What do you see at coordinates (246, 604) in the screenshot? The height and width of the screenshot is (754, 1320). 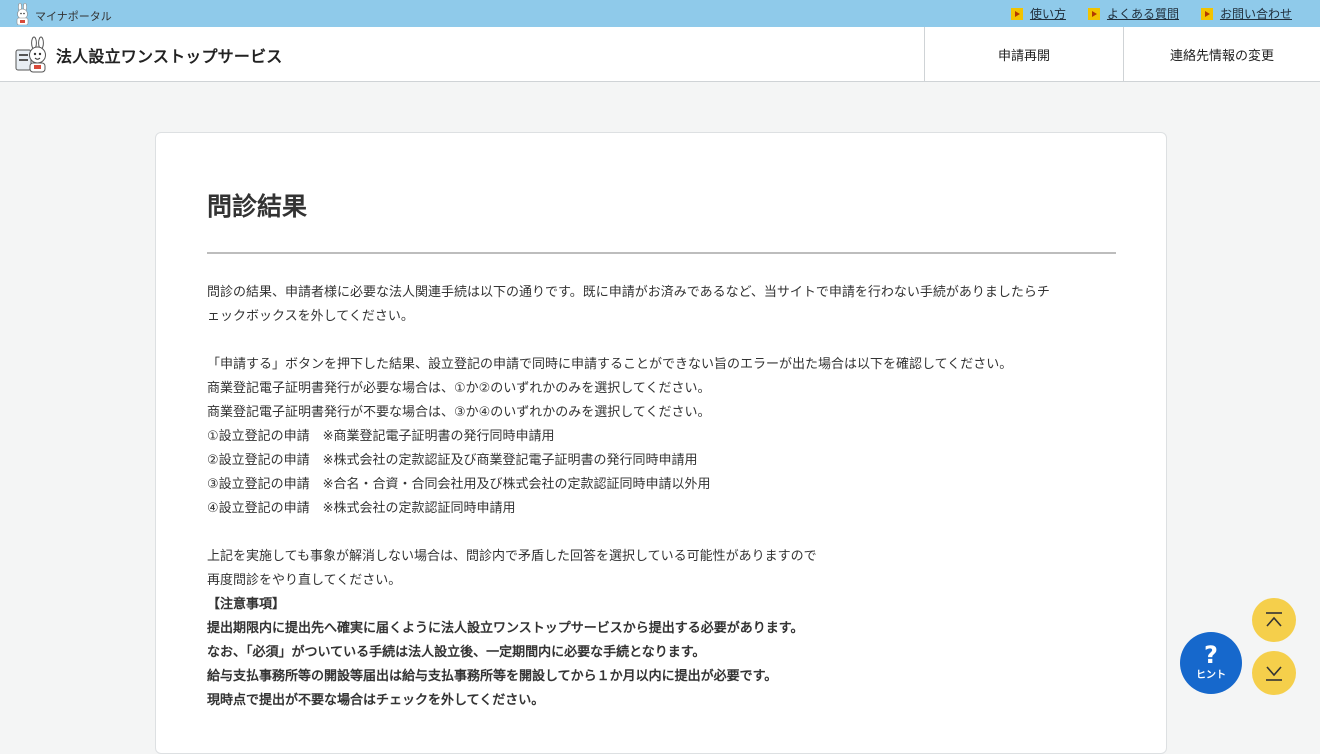 I see `notice-heading: 【注意事項】` at bounding box center [246, 604].